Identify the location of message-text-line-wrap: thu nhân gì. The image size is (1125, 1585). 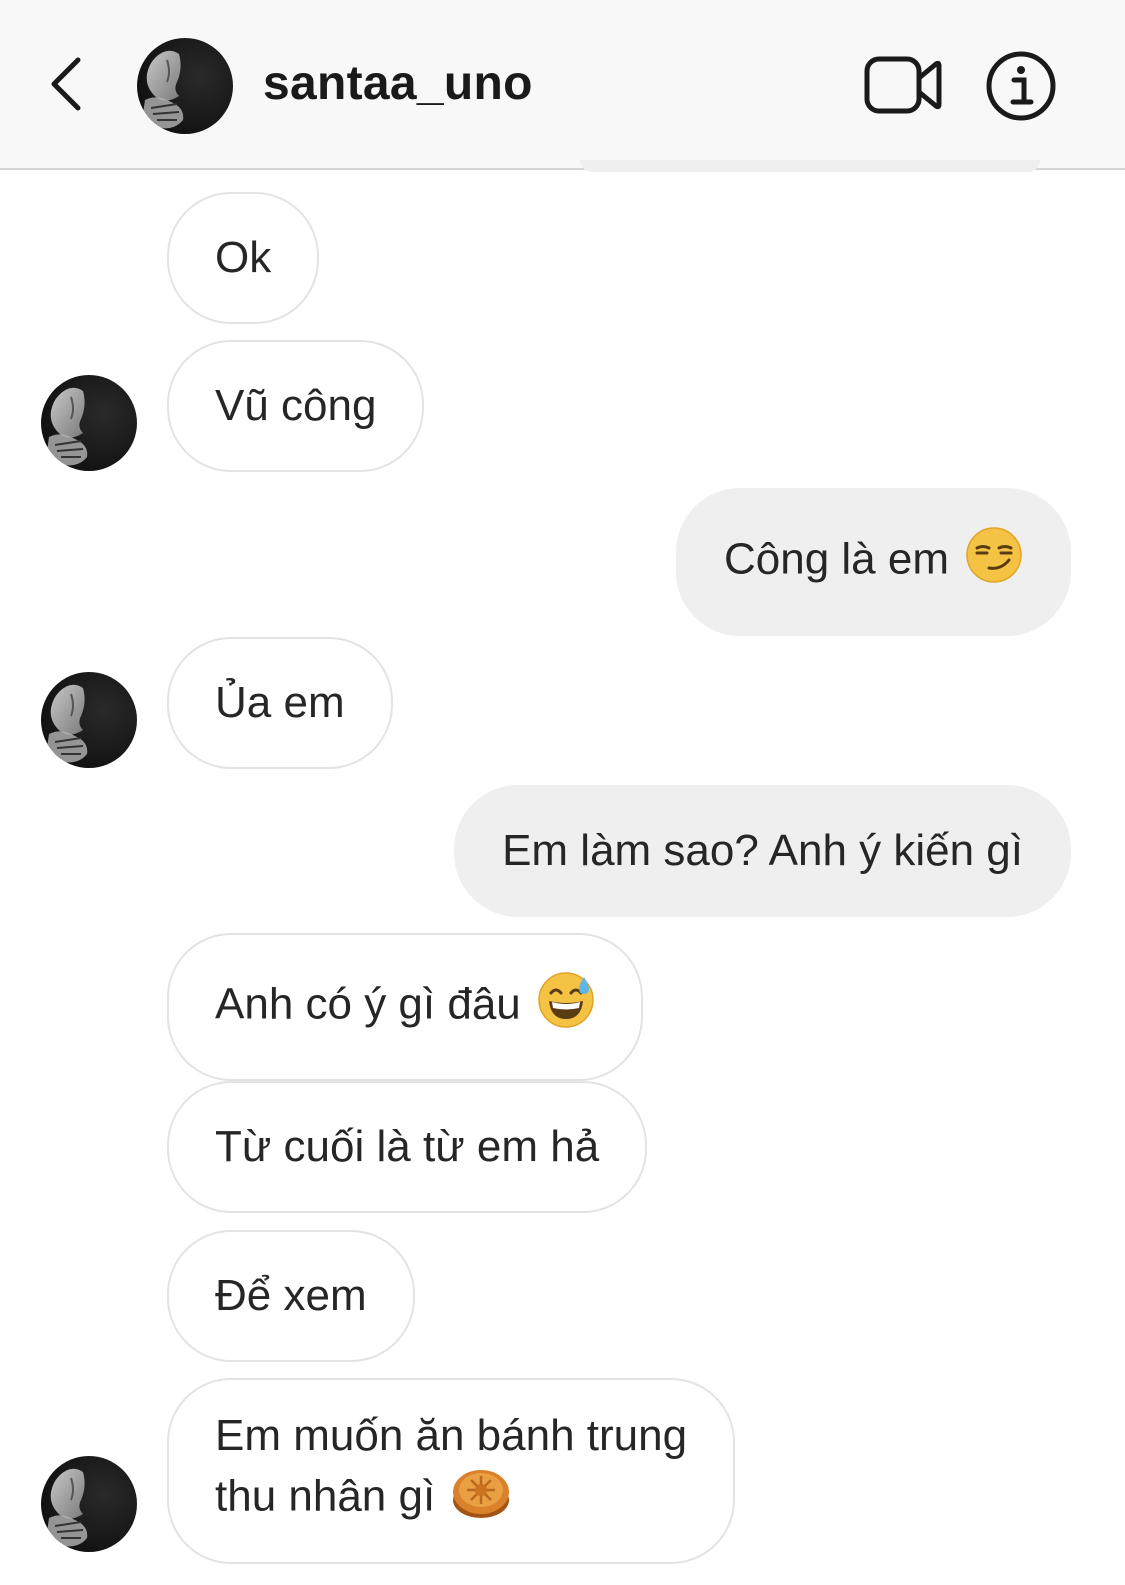
(451, 1499).